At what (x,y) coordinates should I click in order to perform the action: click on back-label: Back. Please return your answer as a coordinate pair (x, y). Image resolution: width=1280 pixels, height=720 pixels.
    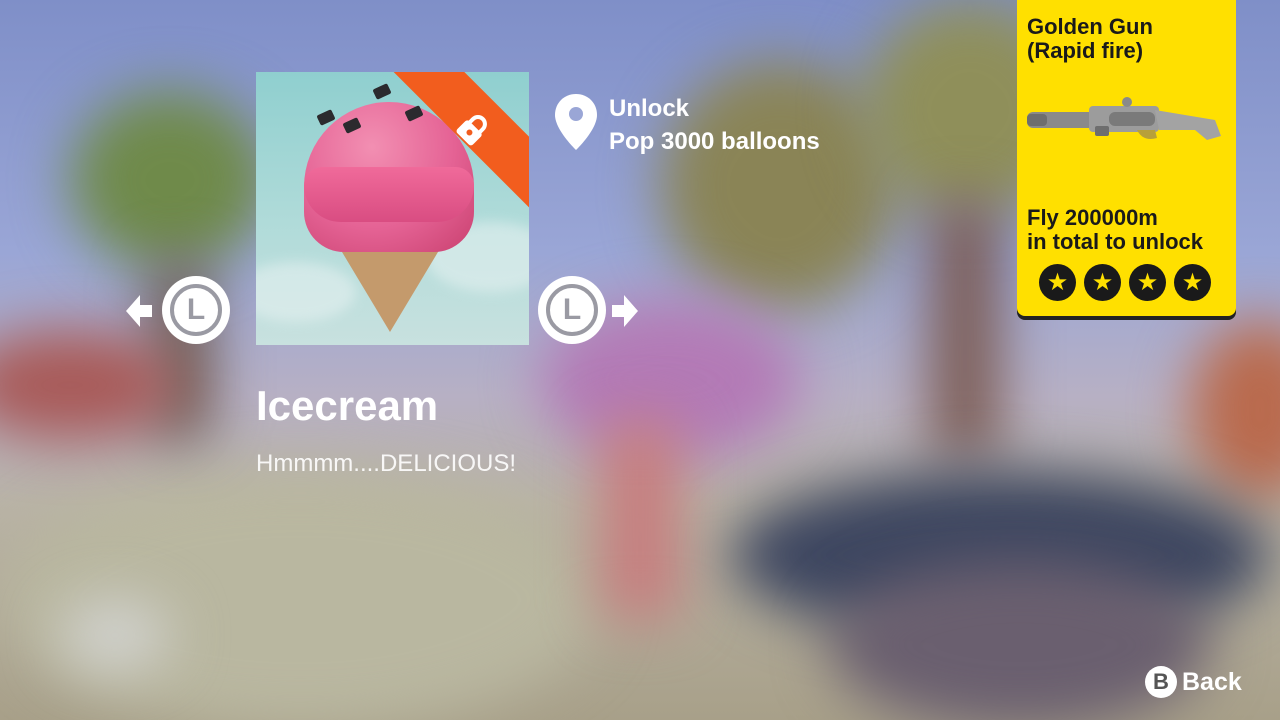
    Looking at the image, I should click on (1212, 681).